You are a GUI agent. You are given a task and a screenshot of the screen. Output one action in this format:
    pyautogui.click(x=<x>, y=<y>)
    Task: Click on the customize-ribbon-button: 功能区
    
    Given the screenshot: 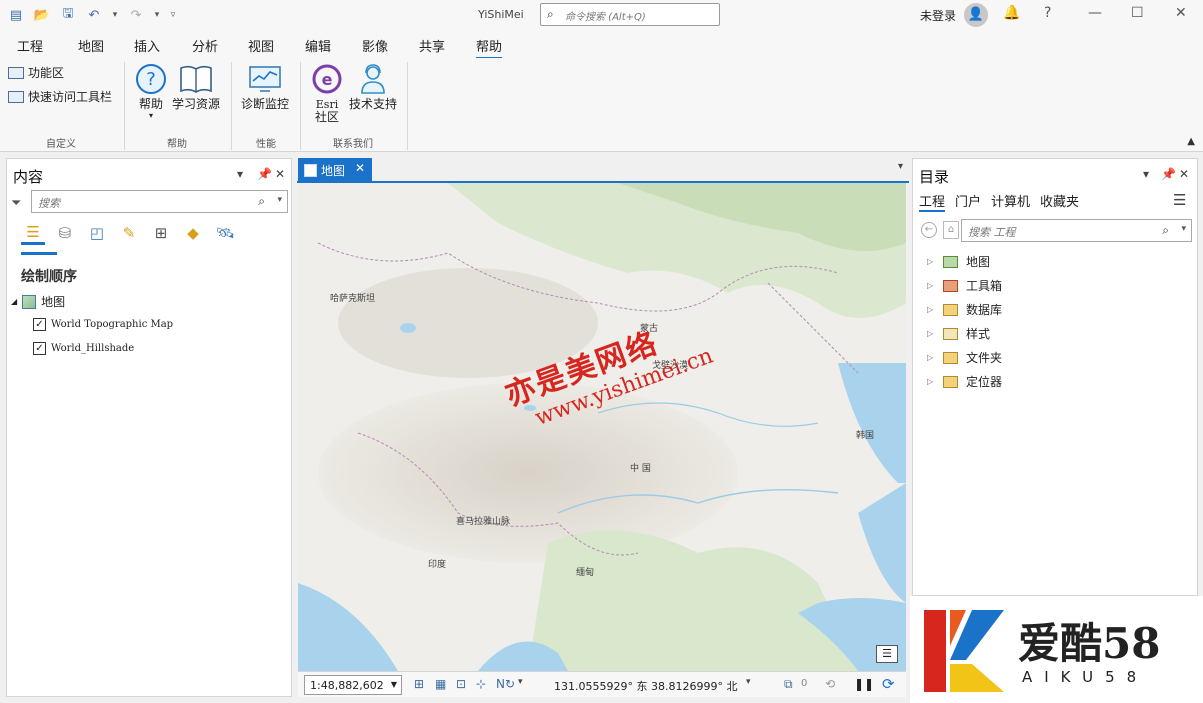 What is the action you would take?
    pyautogui.click(x=36, y=72)
    